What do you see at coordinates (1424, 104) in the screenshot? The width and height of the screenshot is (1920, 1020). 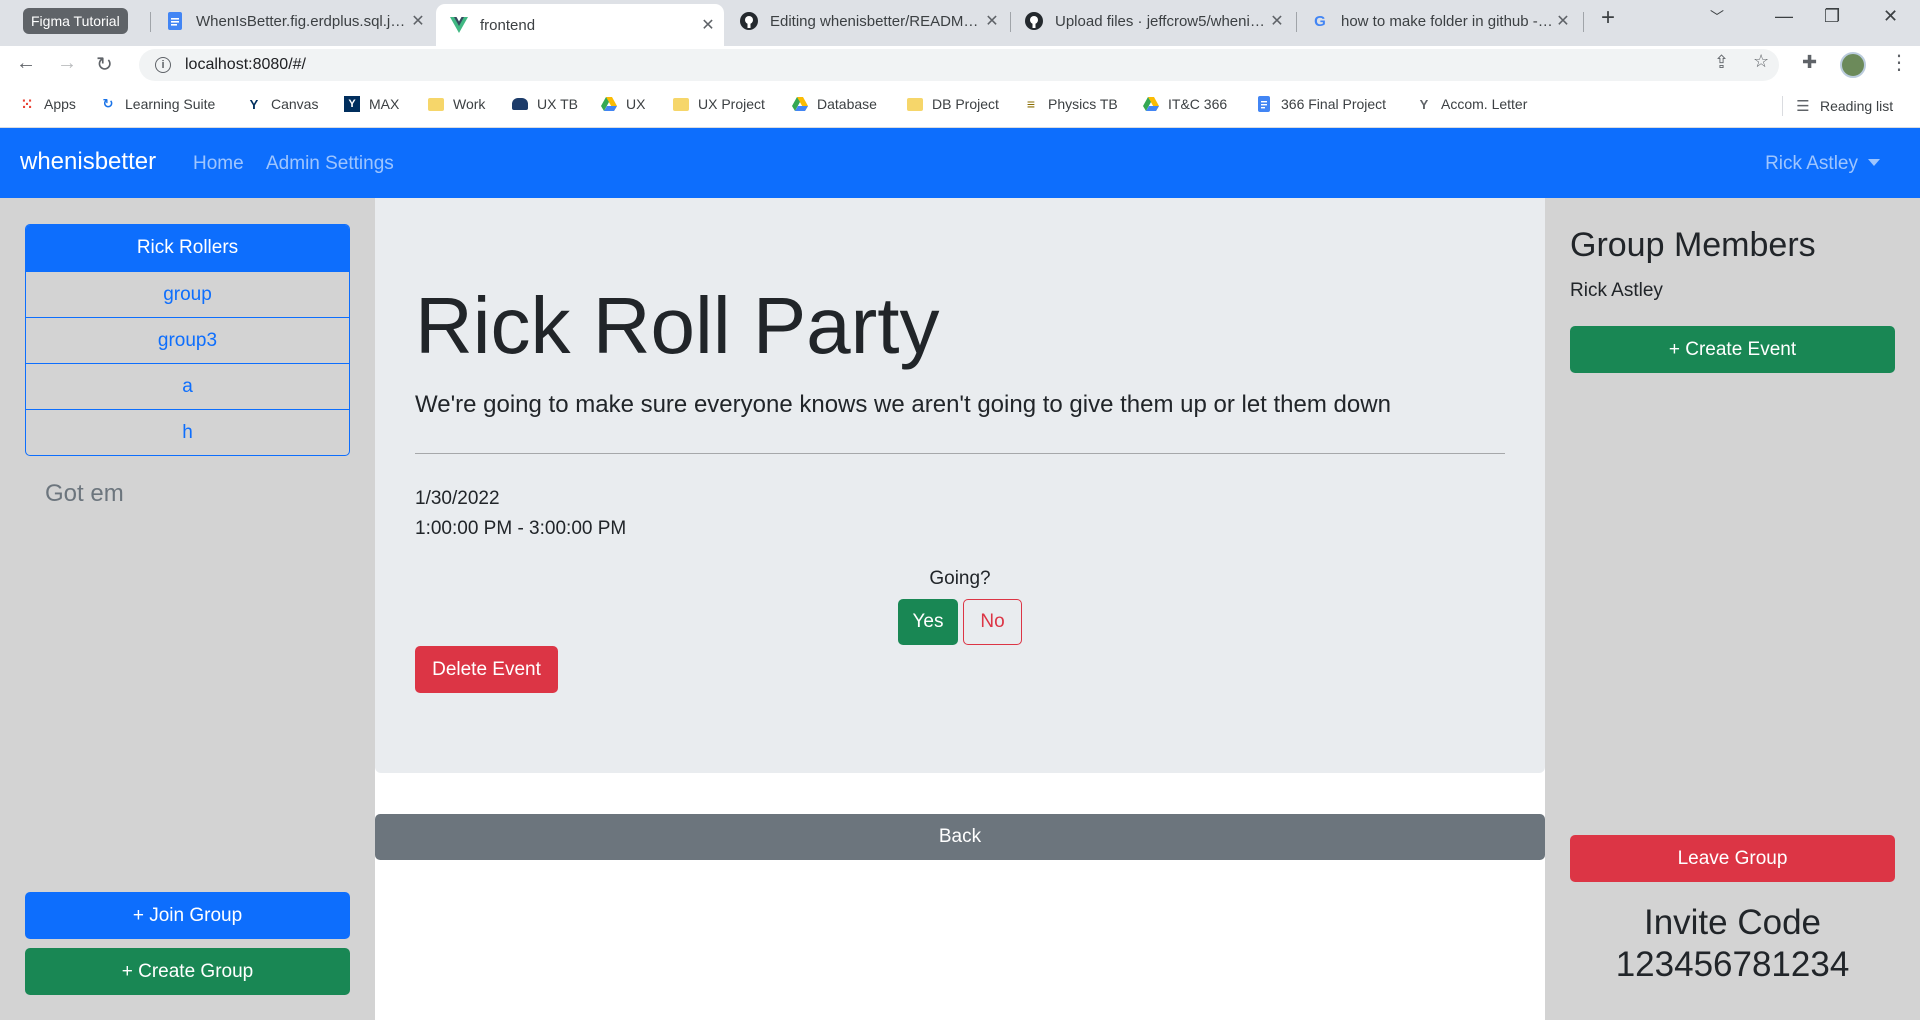 I see `accom-letter-icon: Y` at bounding box center [1424, 104].